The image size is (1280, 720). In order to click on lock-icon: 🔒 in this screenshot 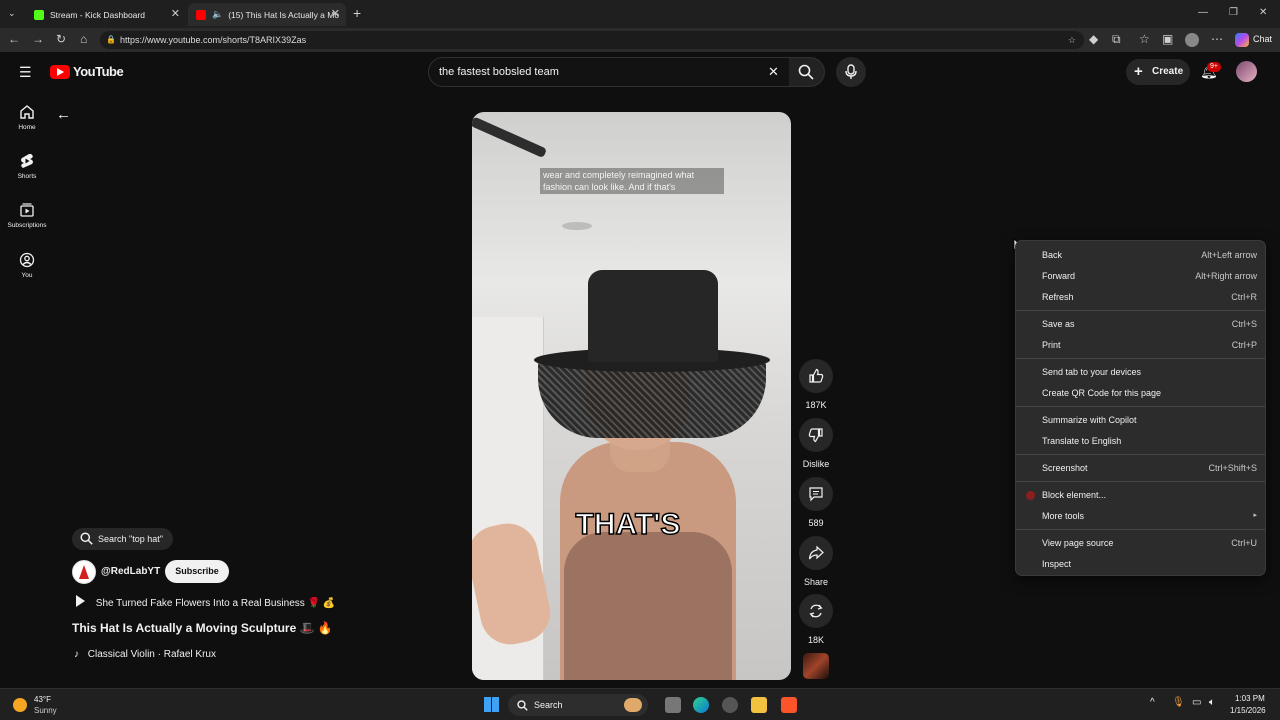, I will do `click(111, 39)`.